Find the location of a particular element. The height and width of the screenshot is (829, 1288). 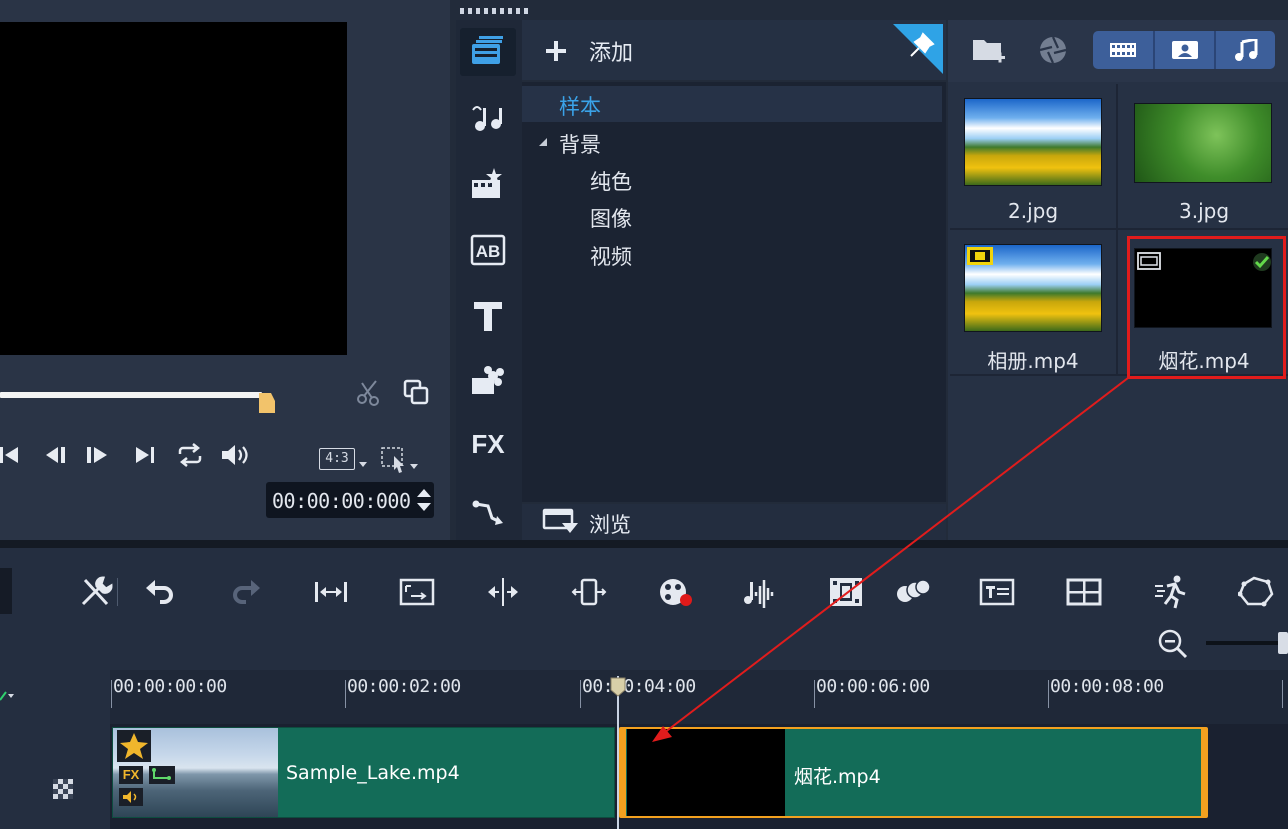

path-icon is located at coordinates (488, 512).